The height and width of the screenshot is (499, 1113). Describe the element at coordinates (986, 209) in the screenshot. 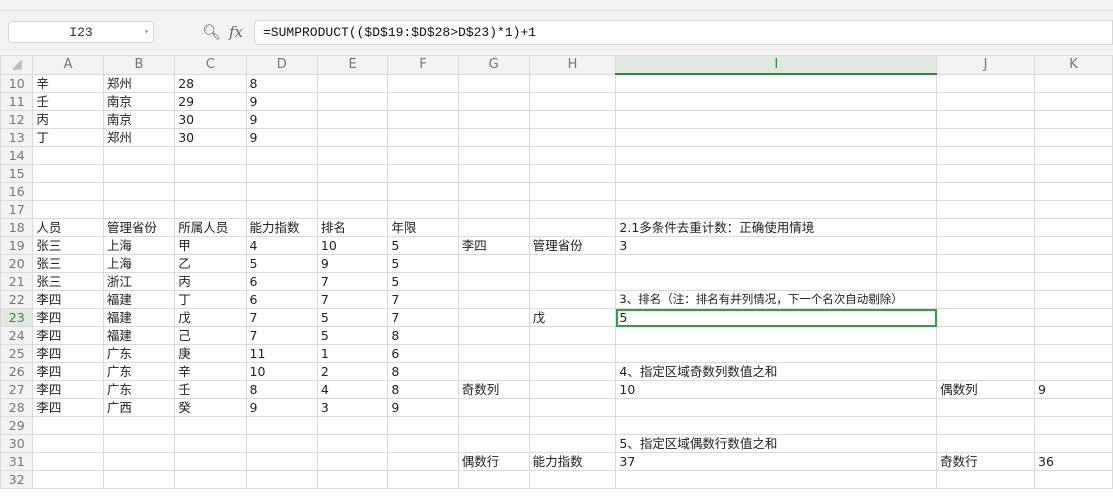

I see `cell-J17` at that location.